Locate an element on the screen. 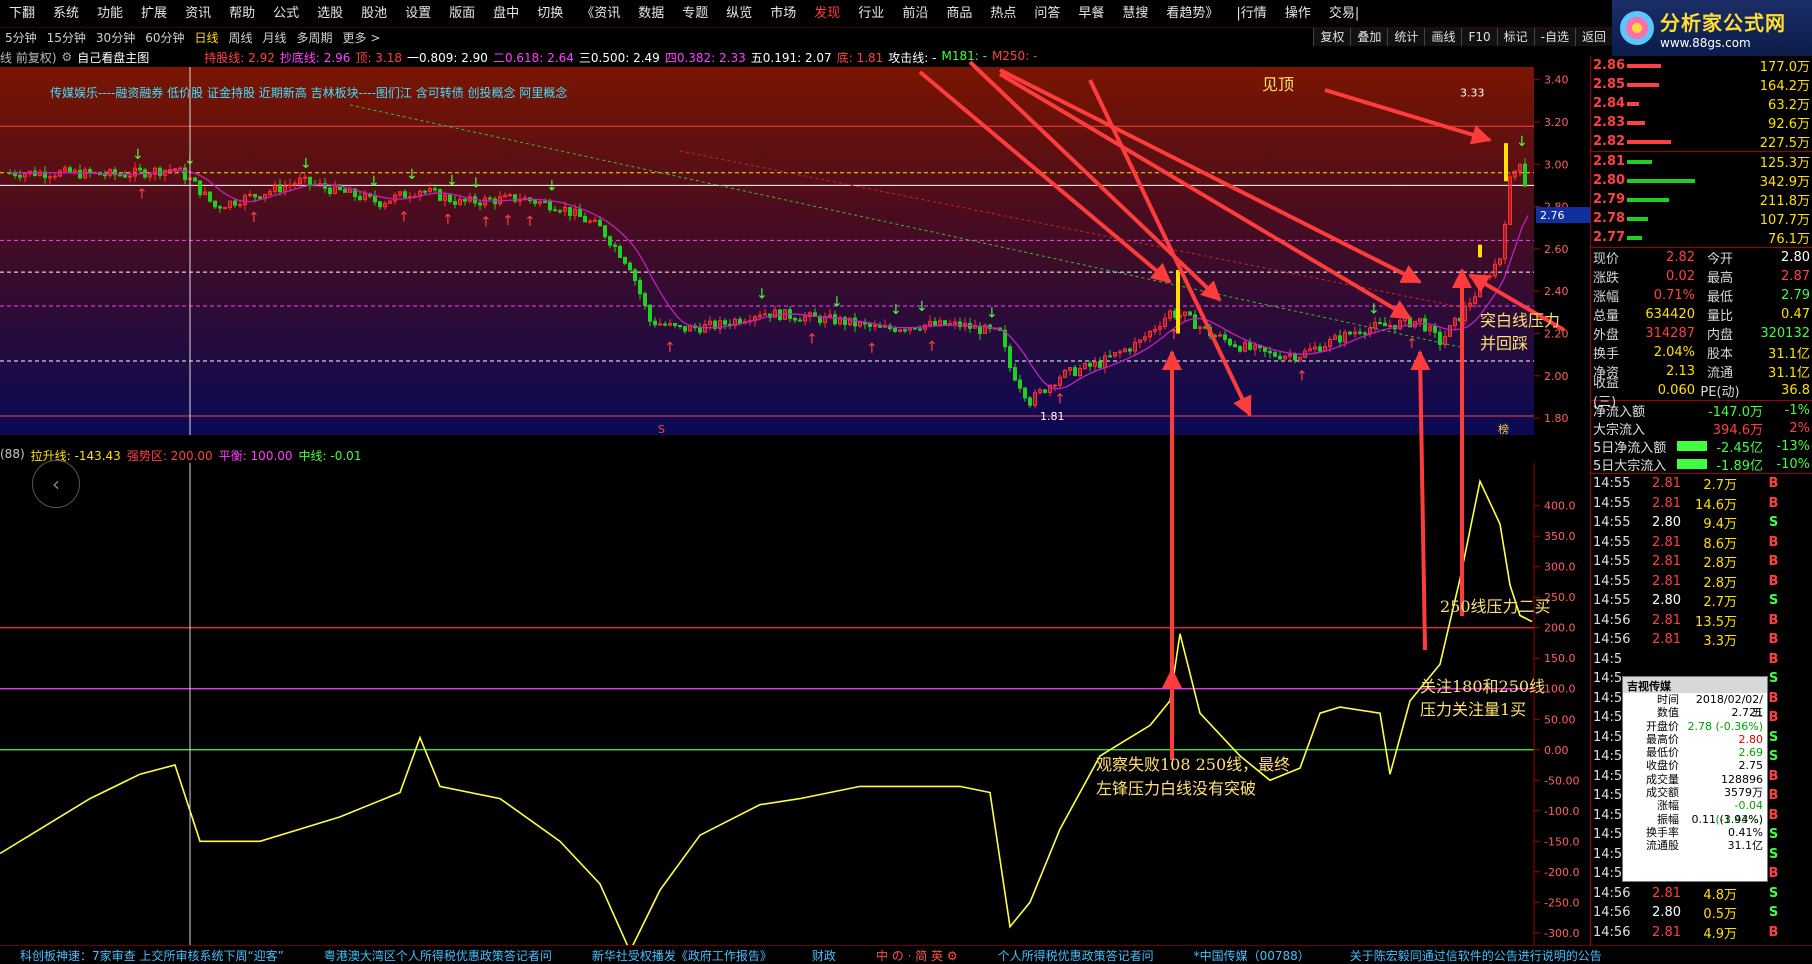 The width and height of the screenshot is (1812, 964). level-volume: 92.6万 is located at coordinates (1789, 124).